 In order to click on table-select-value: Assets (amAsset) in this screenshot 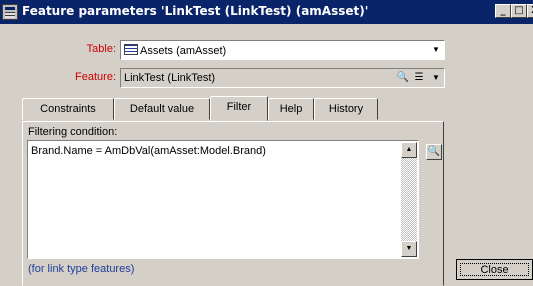, I will do `click(183, 51)`.